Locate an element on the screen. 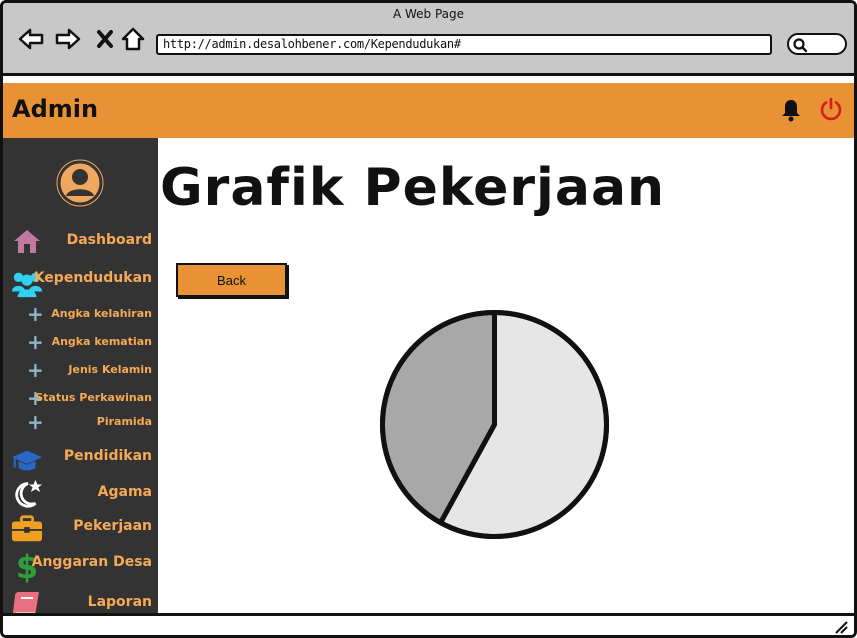 The image size is (857, 638). sidebar-subitem-jenis-kelamin: + Jenis Kelamin is located at coordinates (80, 371).